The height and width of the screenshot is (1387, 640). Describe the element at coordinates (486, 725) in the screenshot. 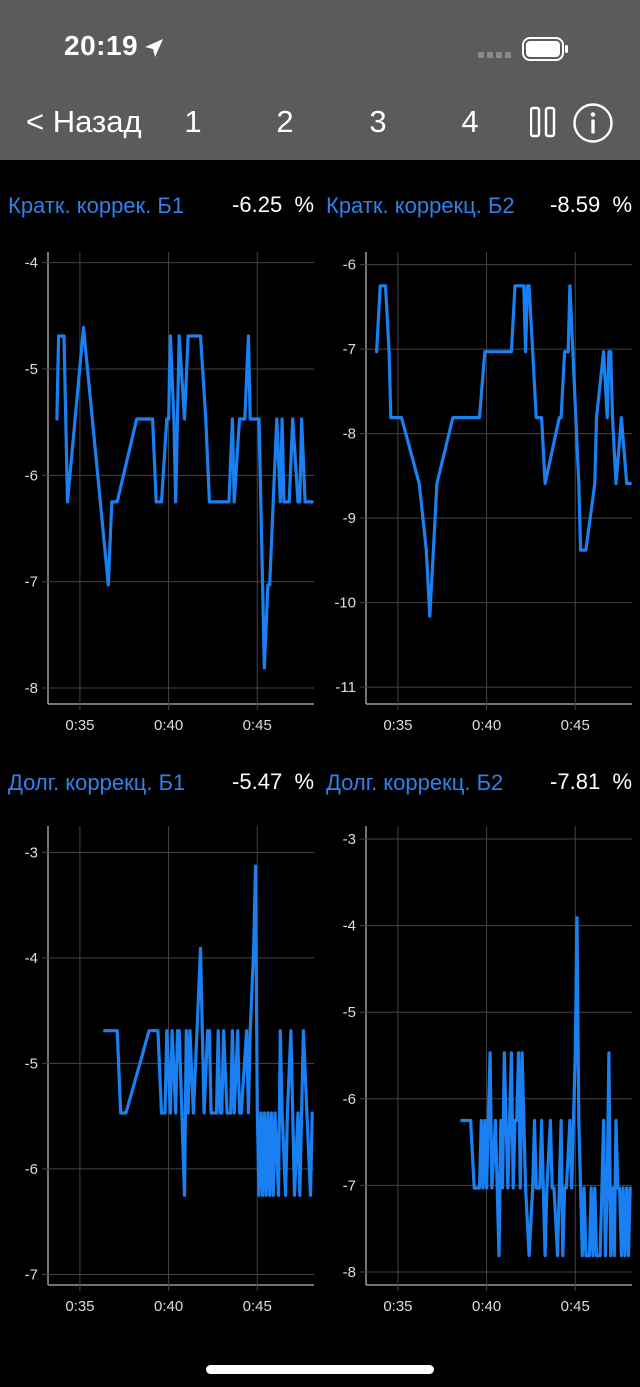

I see `x-tick-label-short-b2: 0:40` at that location.